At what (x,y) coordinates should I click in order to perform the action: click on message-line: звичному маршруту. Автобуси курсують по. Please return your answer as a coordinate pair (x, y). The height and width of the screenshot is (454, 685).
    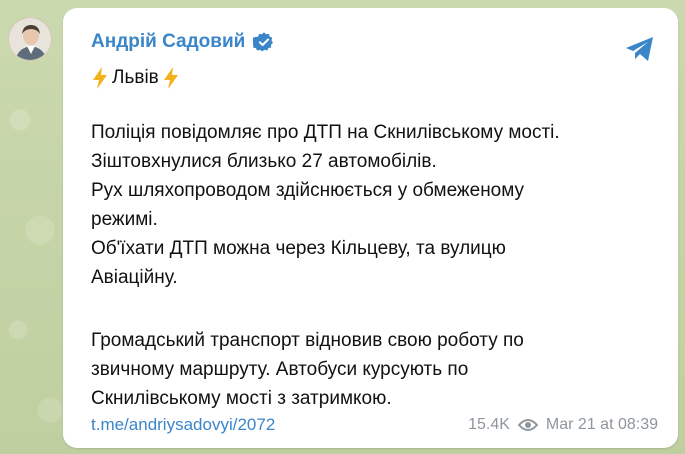
    Looking at the image, I should click on (280, 369).